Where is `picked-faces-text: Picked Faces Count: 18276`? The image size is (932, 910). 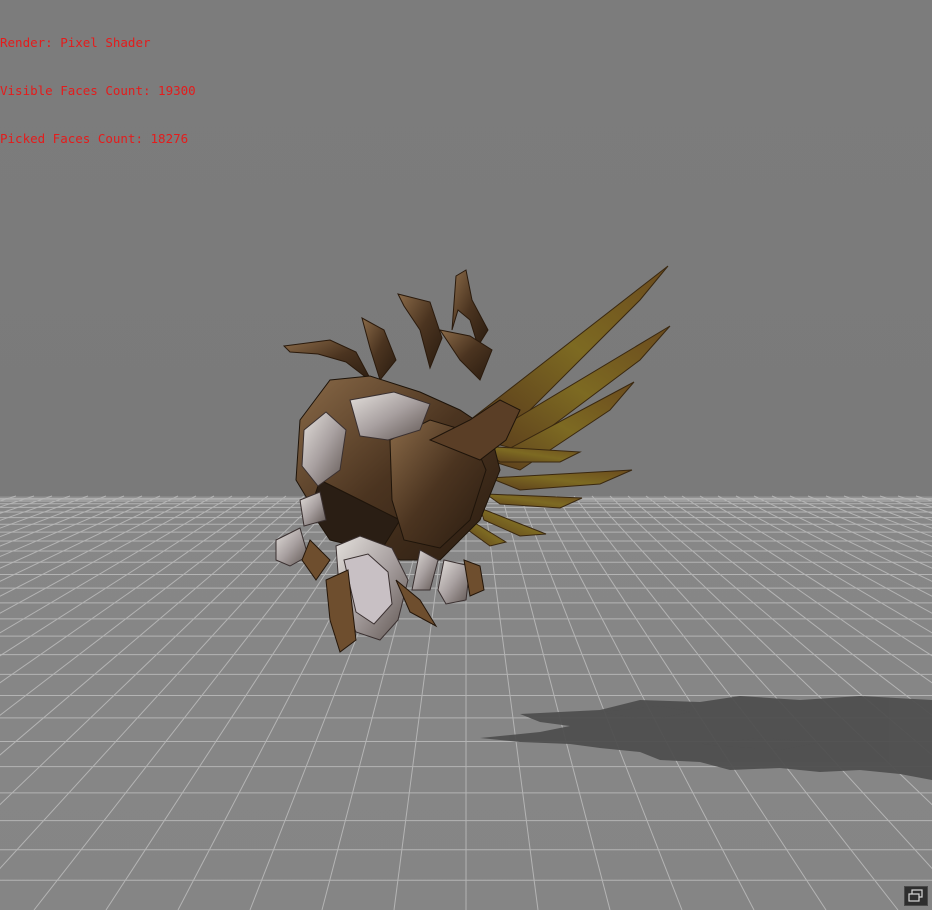 picked-faces-text: Picked Faces Count: 18276 is located at coordinates (94, 138).